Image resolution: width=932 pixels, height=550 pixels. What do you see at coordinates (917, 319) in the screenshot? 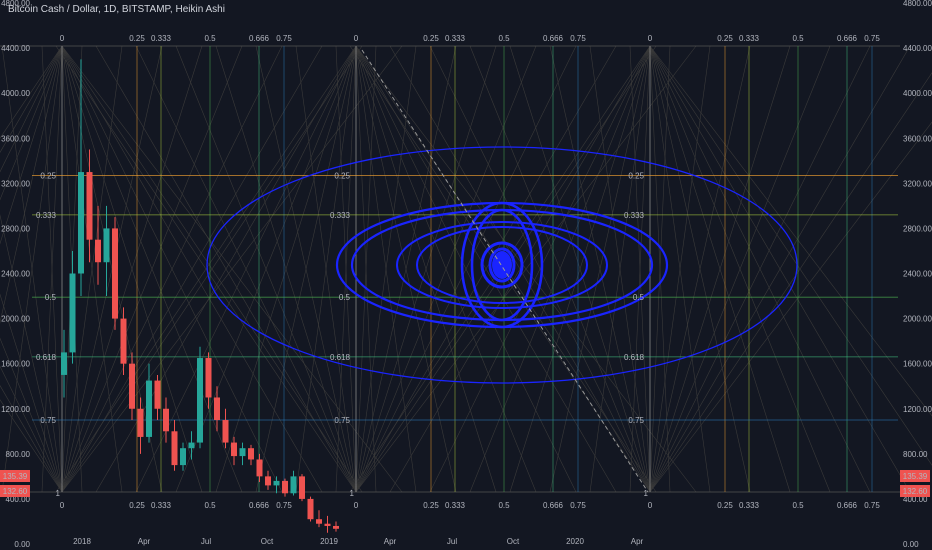
I see `y-tick-right: 2000.00` at bounding box center [917, 319].